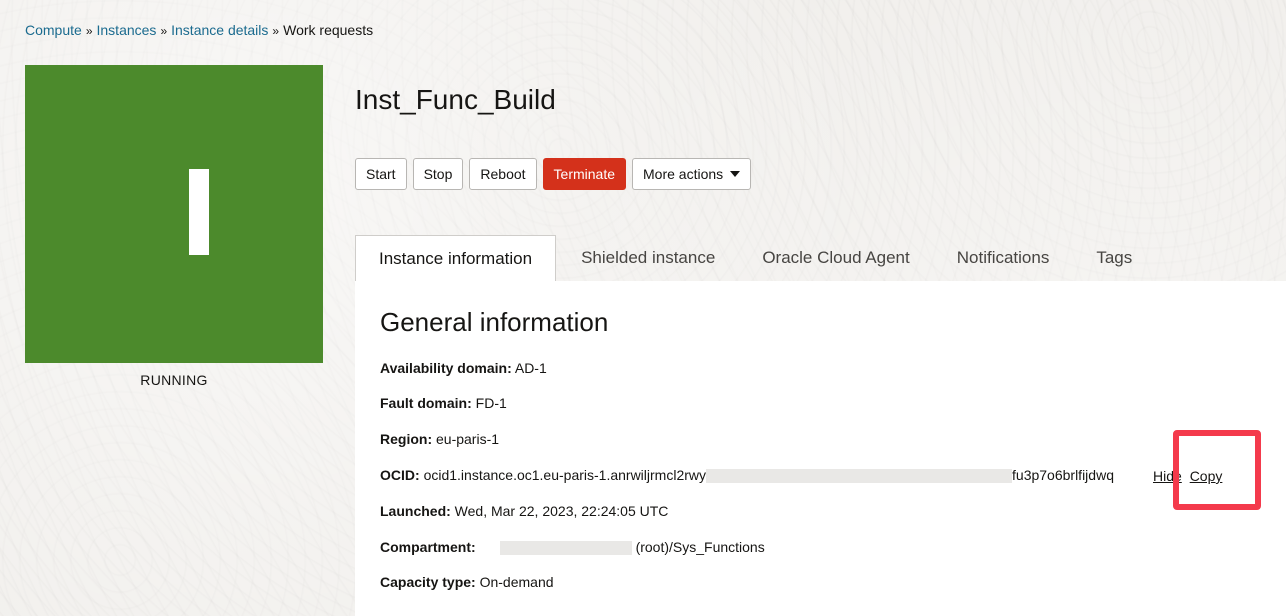 The height and width of the screenshot is (616, 1286). I want to click on field-value: On-demand, so click(516, 582).